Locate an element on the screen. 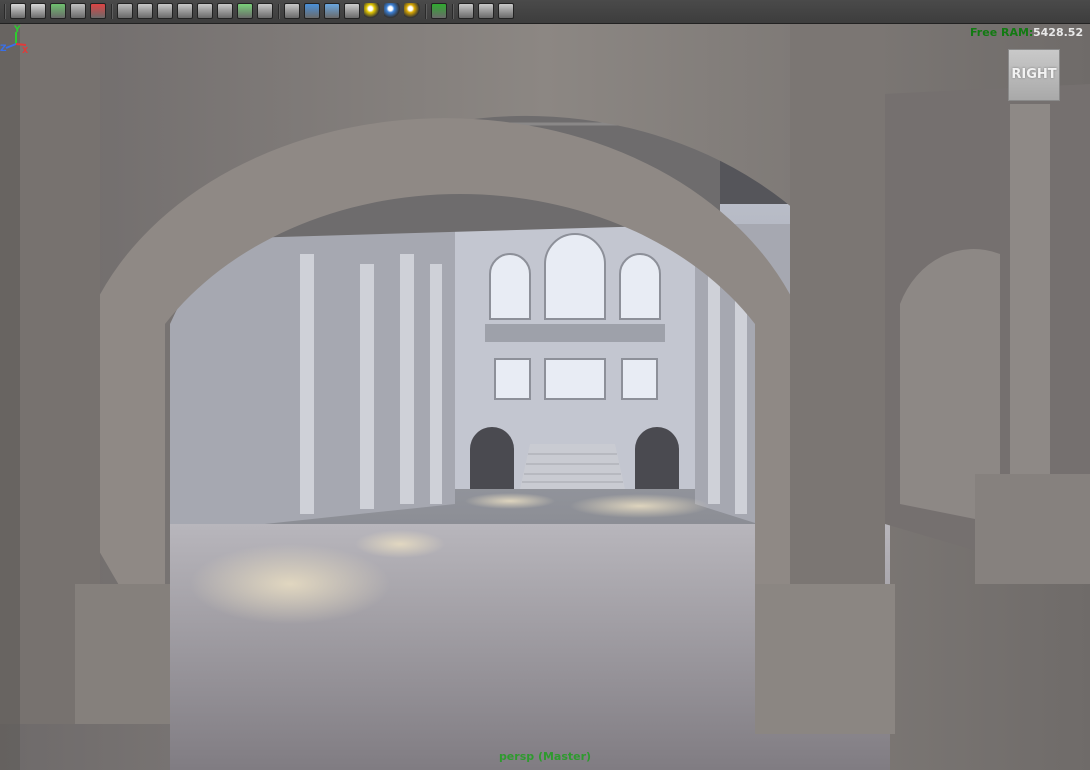 This screenshot has width=1090, height=770. axis-y-label: Y is located at coordinates (17, 30).